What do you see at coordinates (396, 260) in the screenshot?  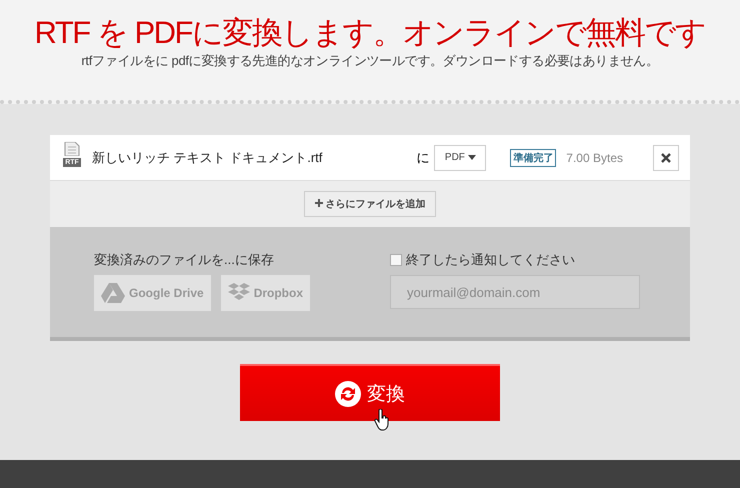 I see `notify-checkbox` at bounding box center [396, 260].